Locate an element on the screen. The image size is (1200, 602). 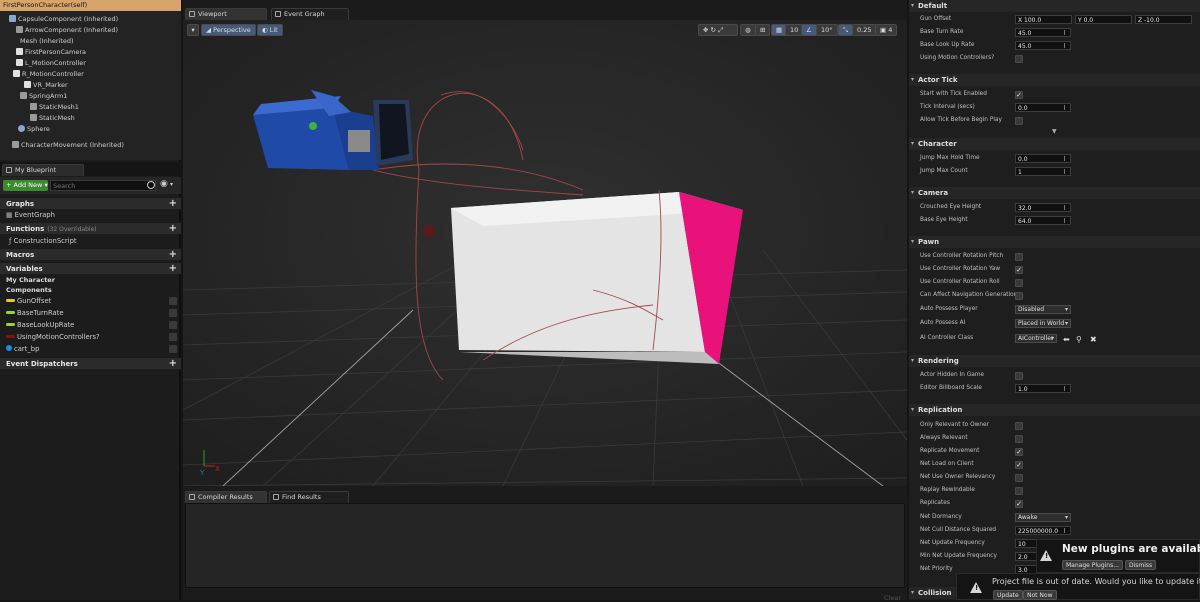
auto-possess-ai-select: Placed in World is located at coordinates (1043, 323).